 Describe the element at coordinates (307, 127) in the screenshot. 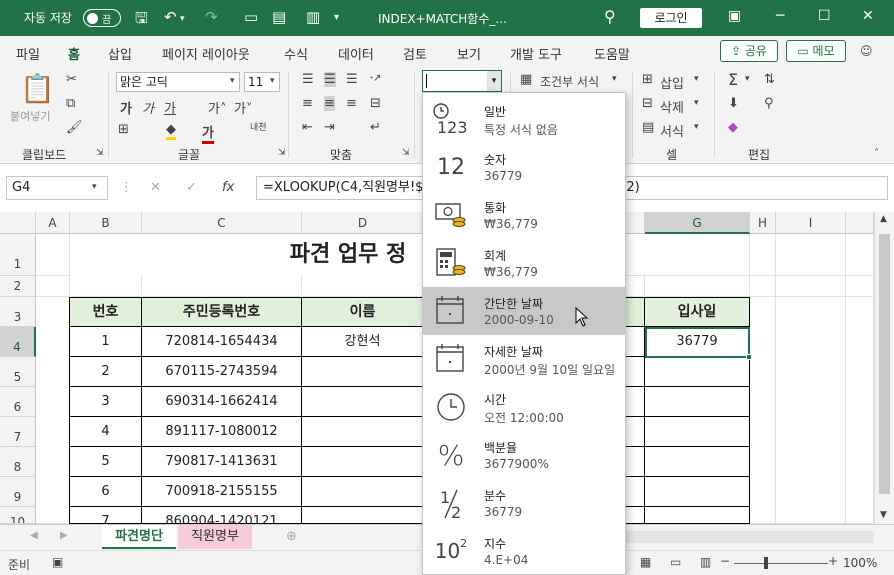

I see `decrease-indent-icon: ⇤` at that location.